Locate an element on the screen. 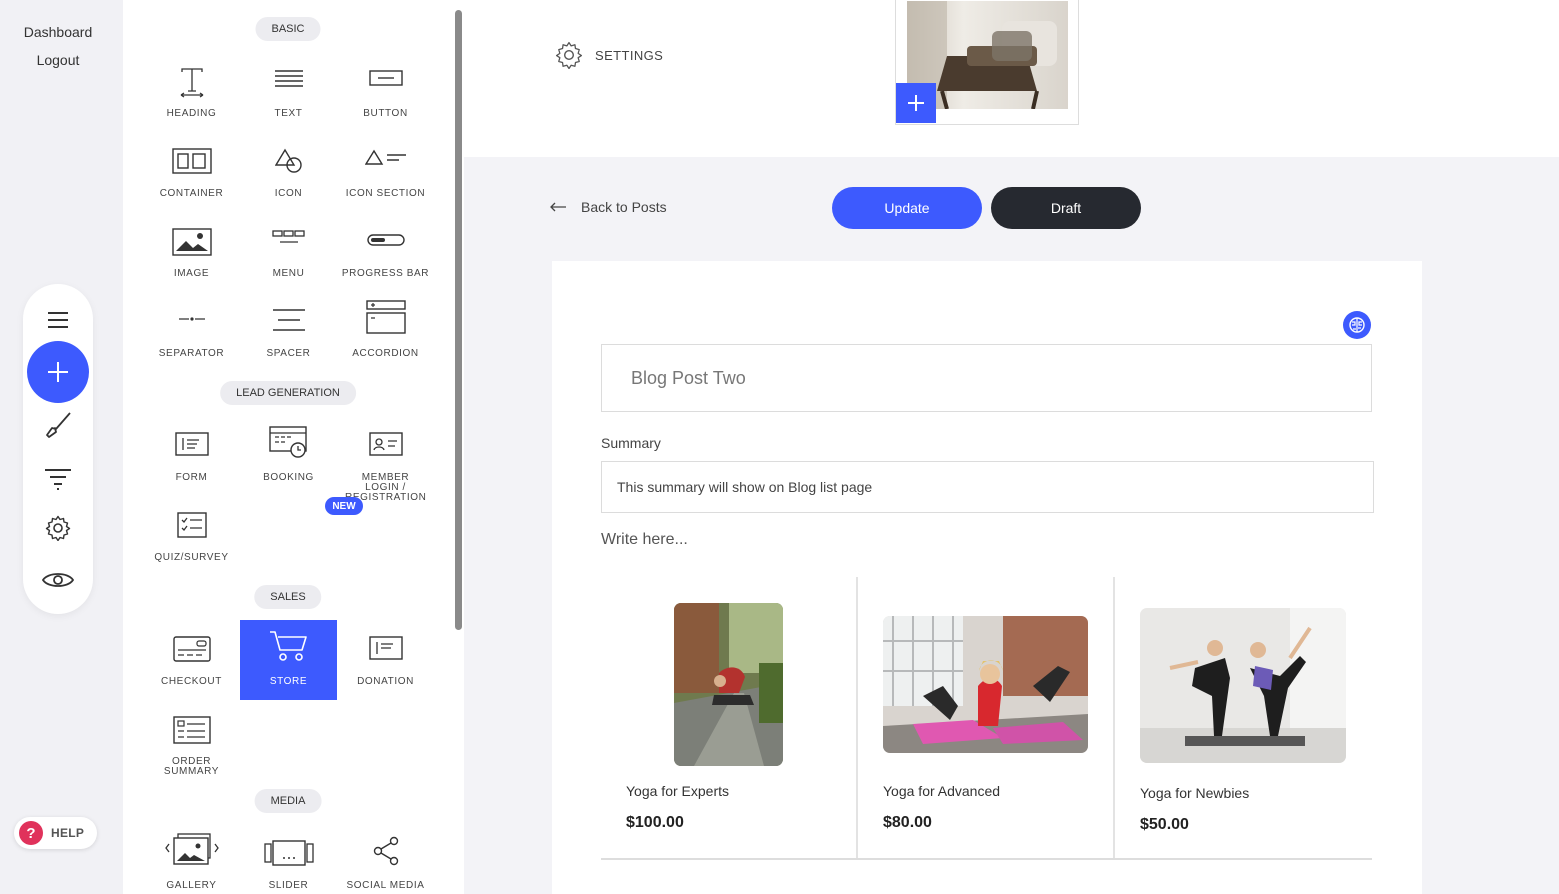  widget-label: PROGRESS BAR is located at coordinates (385, 273).